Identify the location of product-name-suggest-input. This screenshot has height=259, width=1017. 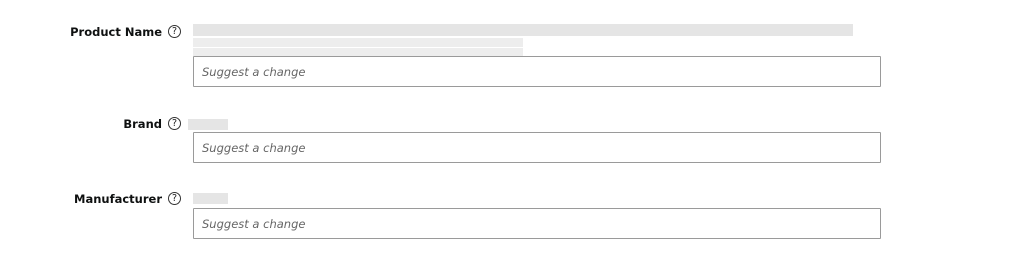
(537, 71).